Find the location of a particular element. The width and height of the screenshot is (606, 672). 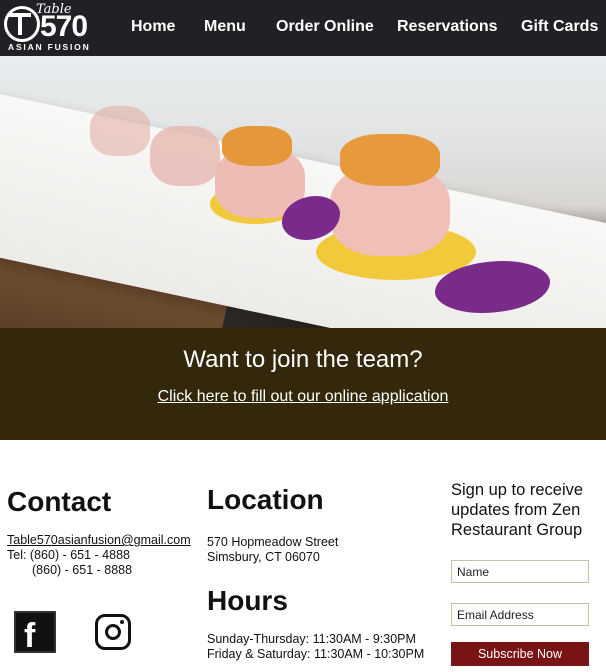

contact-heading: Contact is located at coordinates (59, 501).